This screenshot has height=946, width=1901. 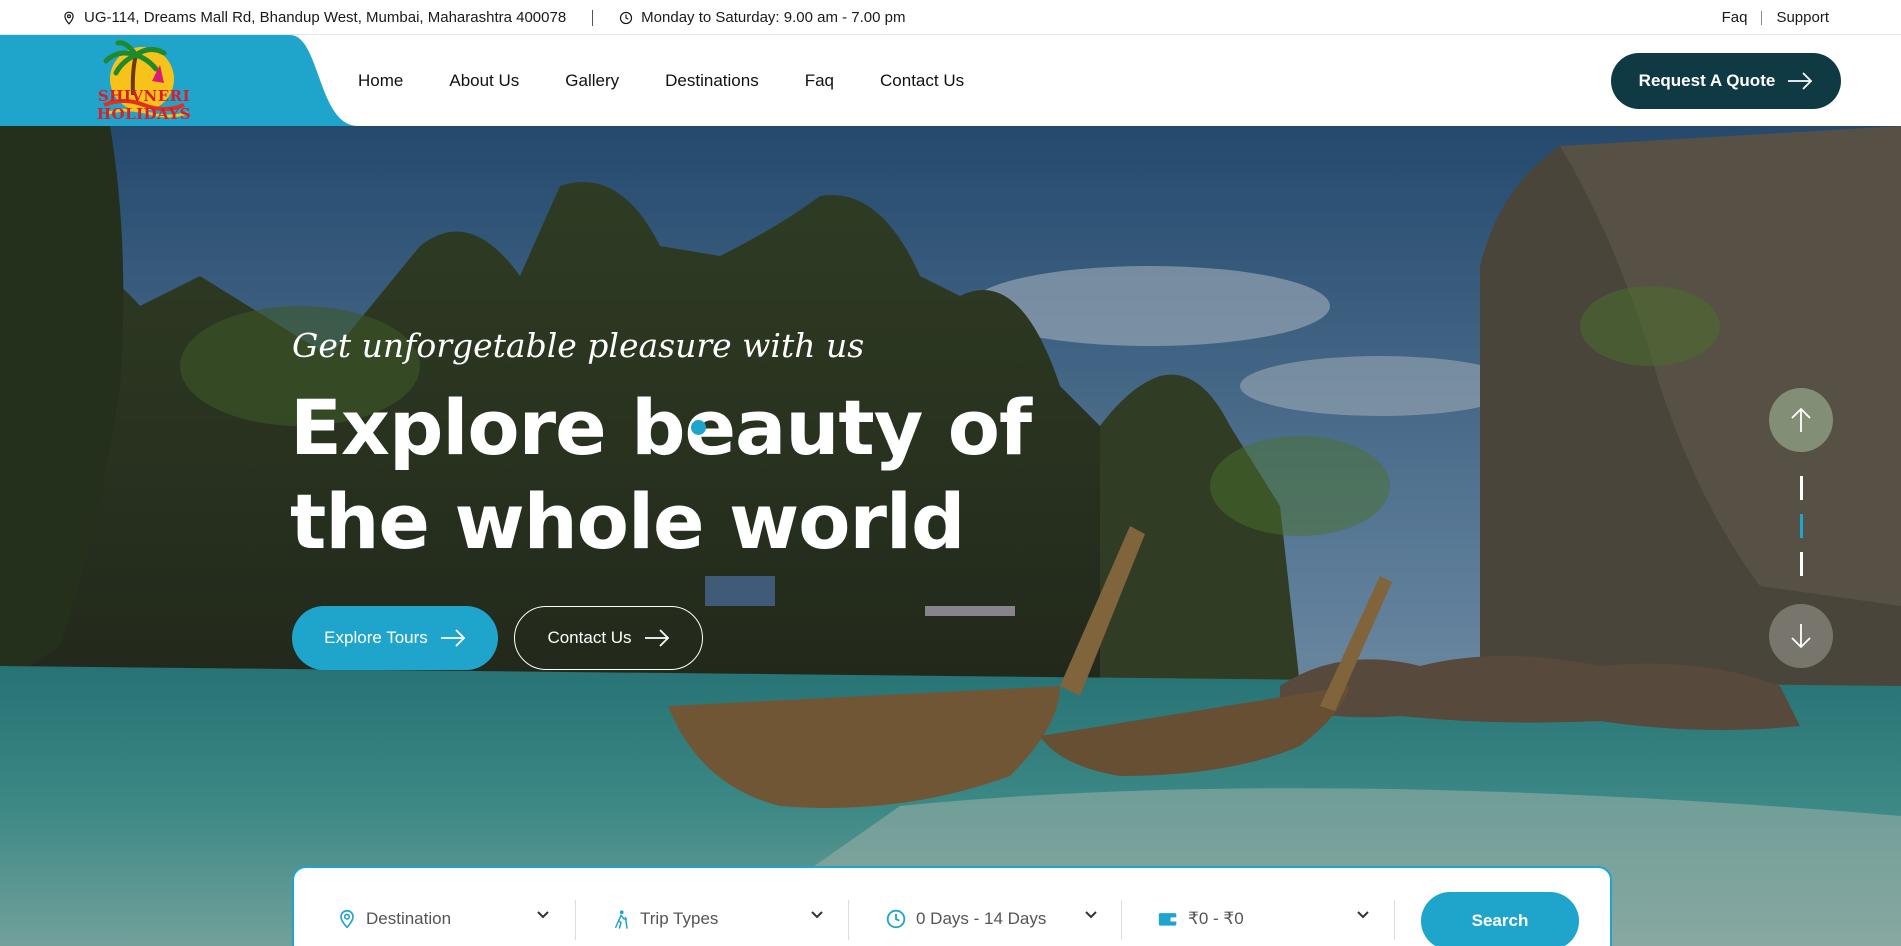 I want to click on top-links: Faq Support, so click(x=1775, y=17).